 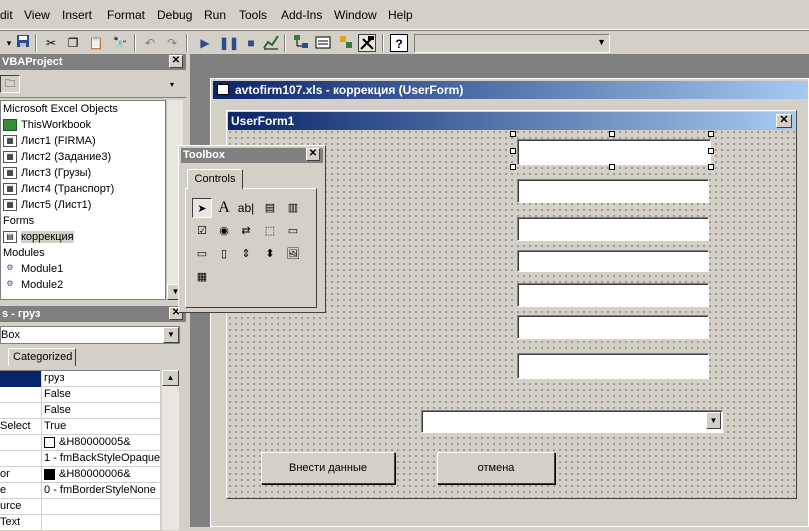 What do you see at coordinates (246, 208) in the screenshot?
I see `textbox-tool-icon: ab|` at bounding box center [246, 208].